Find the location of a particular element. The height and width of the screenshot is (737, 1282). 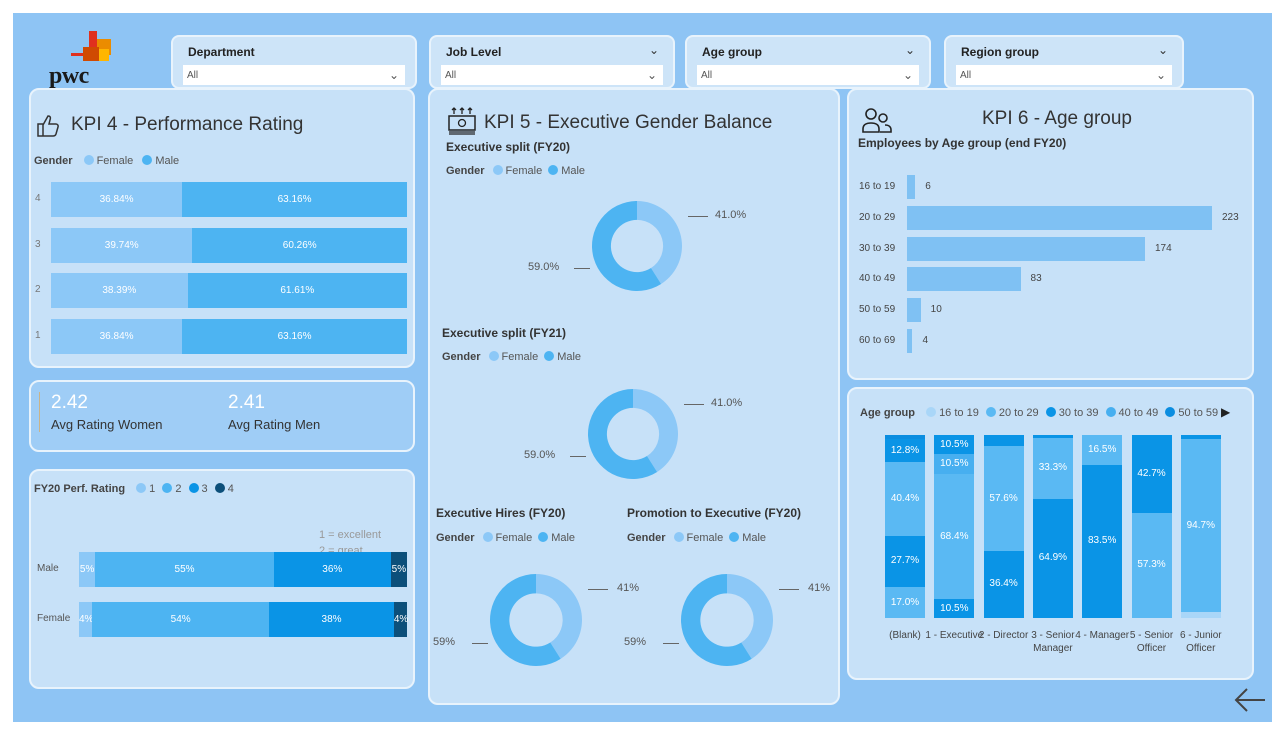

stacked-column: 64.9% 33.3% is located at coordinates (1052, 526).